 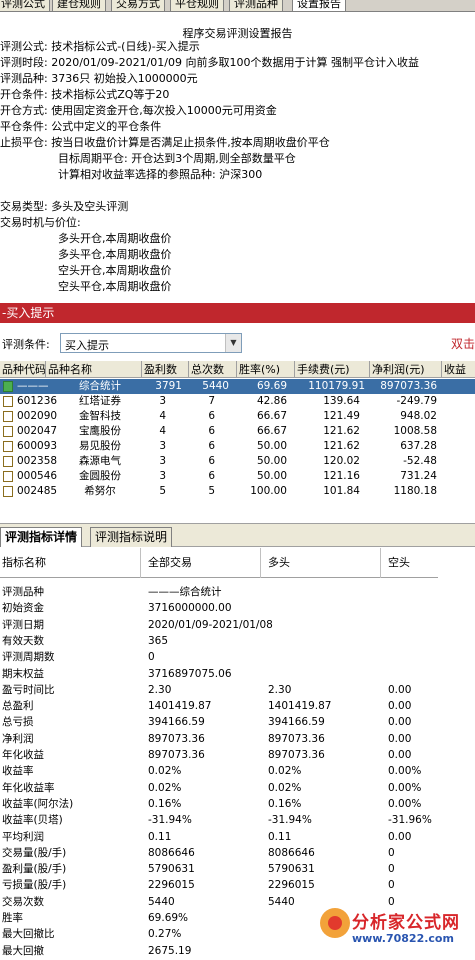 I want to click on detail-row: 盈利量(股/手) 5790631 5790631 0, so click(x=237, y=869).